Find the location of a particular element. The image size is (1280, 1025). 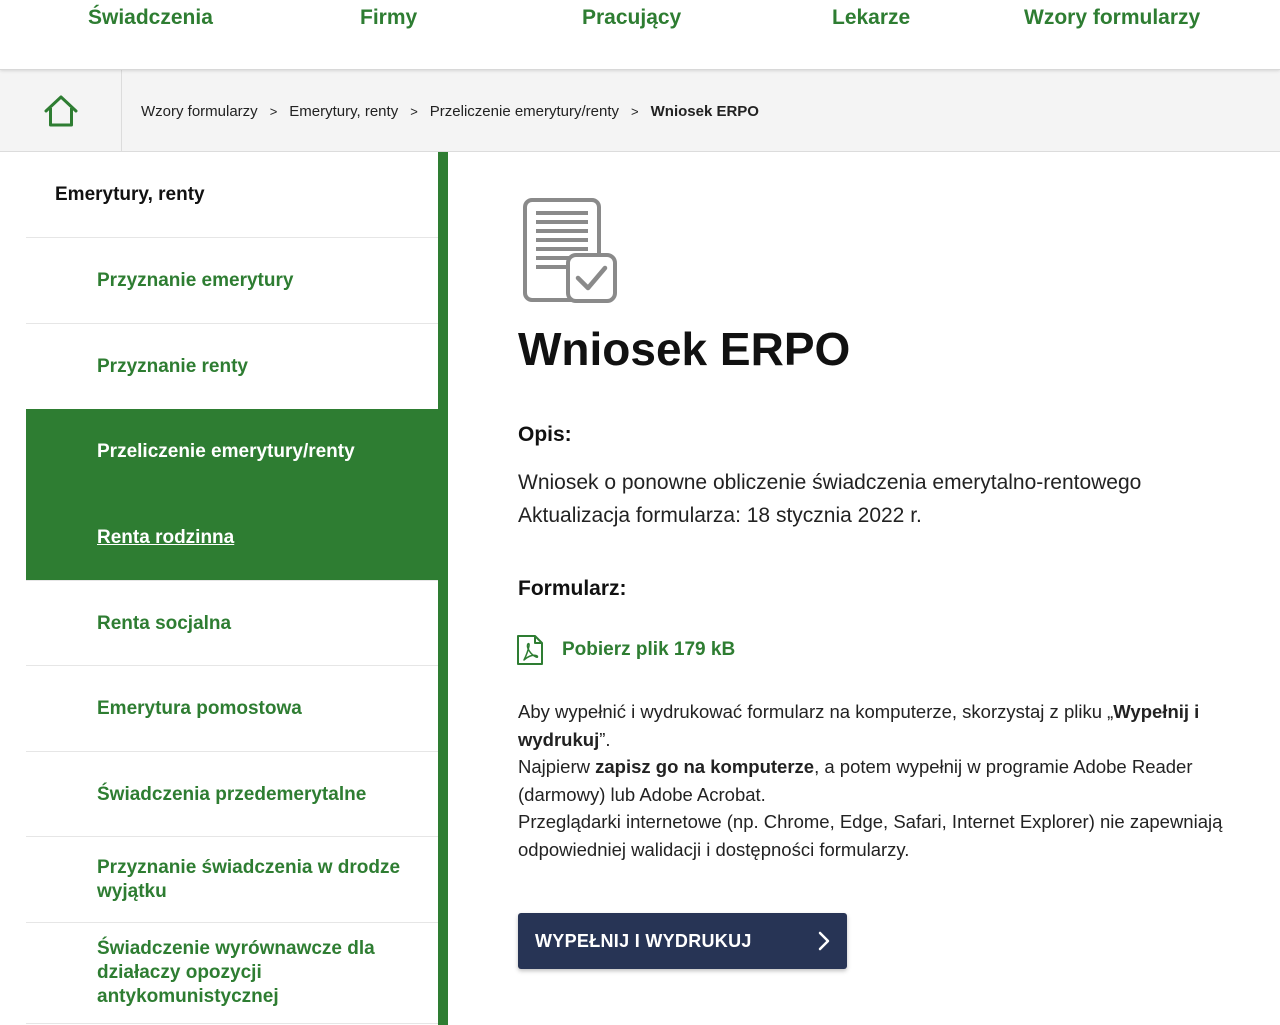

sidebar-item-przyznanie-emerytury: Przyznanie emerytury is located at coordinates (232, 280).